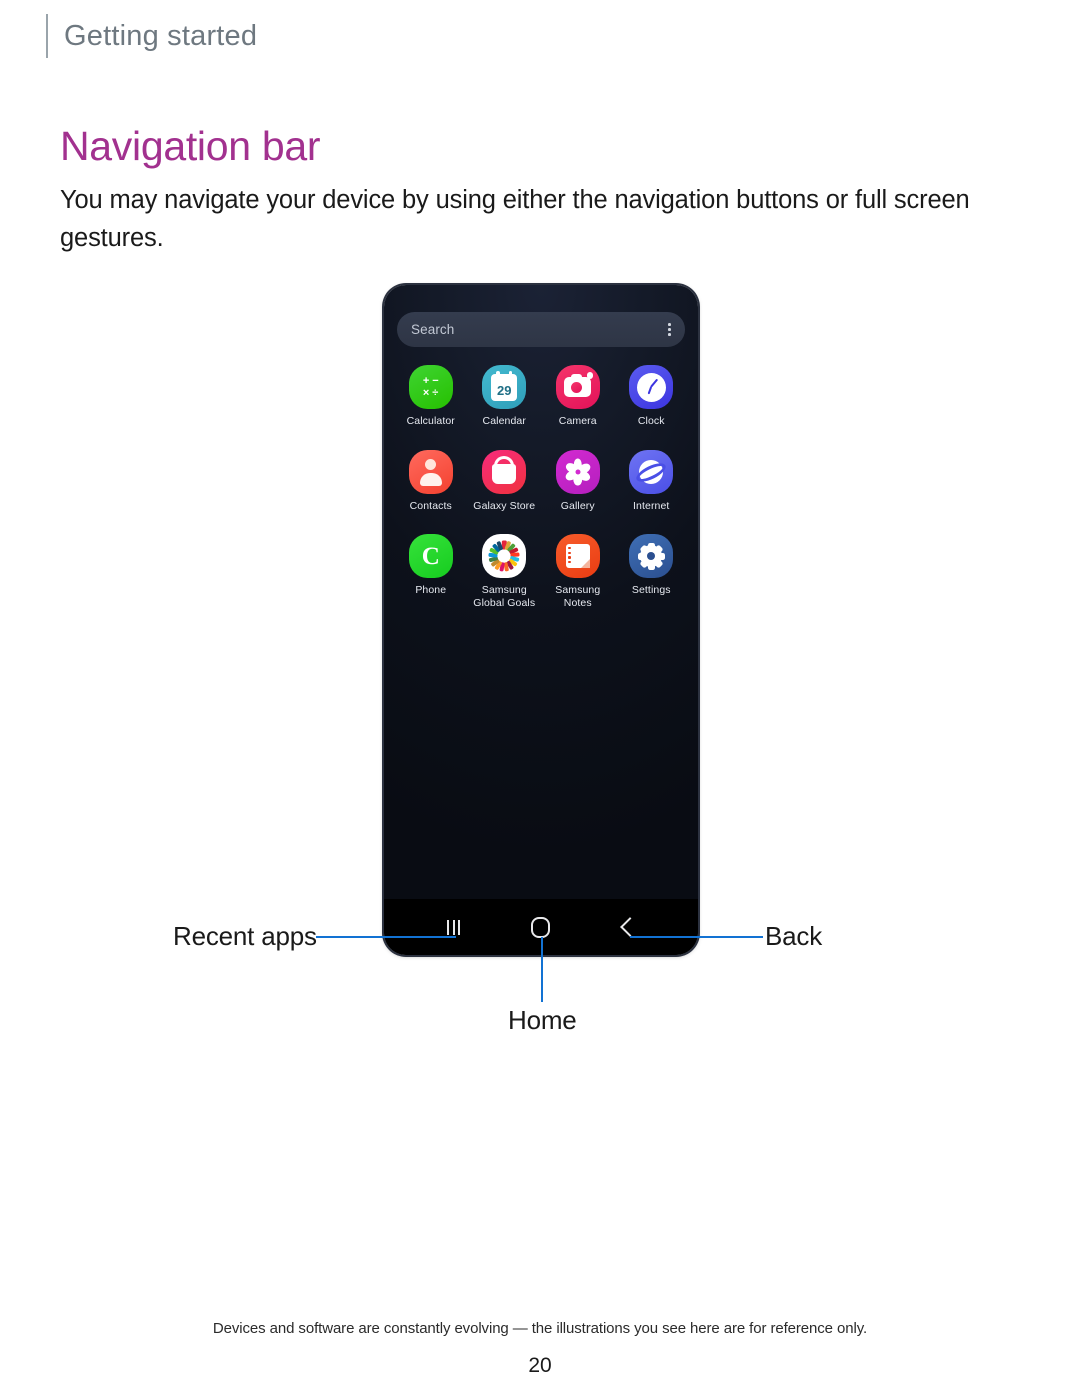 The width and height of the screenshot is (1080, 1397). What do you see at coordinates (651, 505) in the screenshot?
I see `app-label: Internet` at bounding box center [651, 505].